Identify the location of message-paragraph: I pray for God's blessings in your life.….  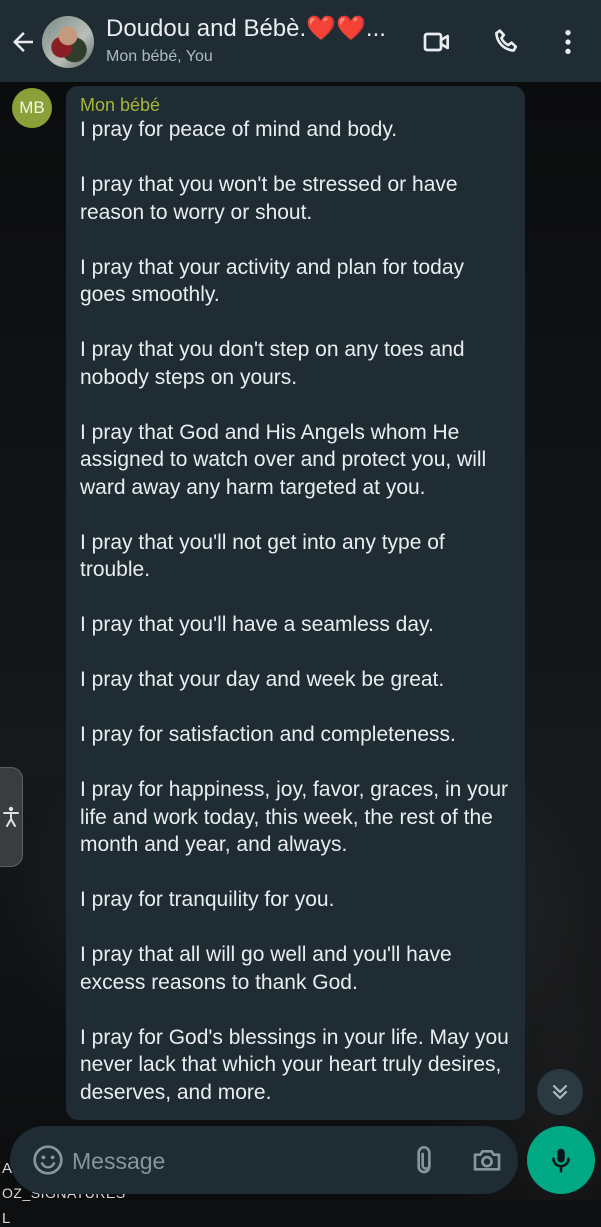
(294, 1064).